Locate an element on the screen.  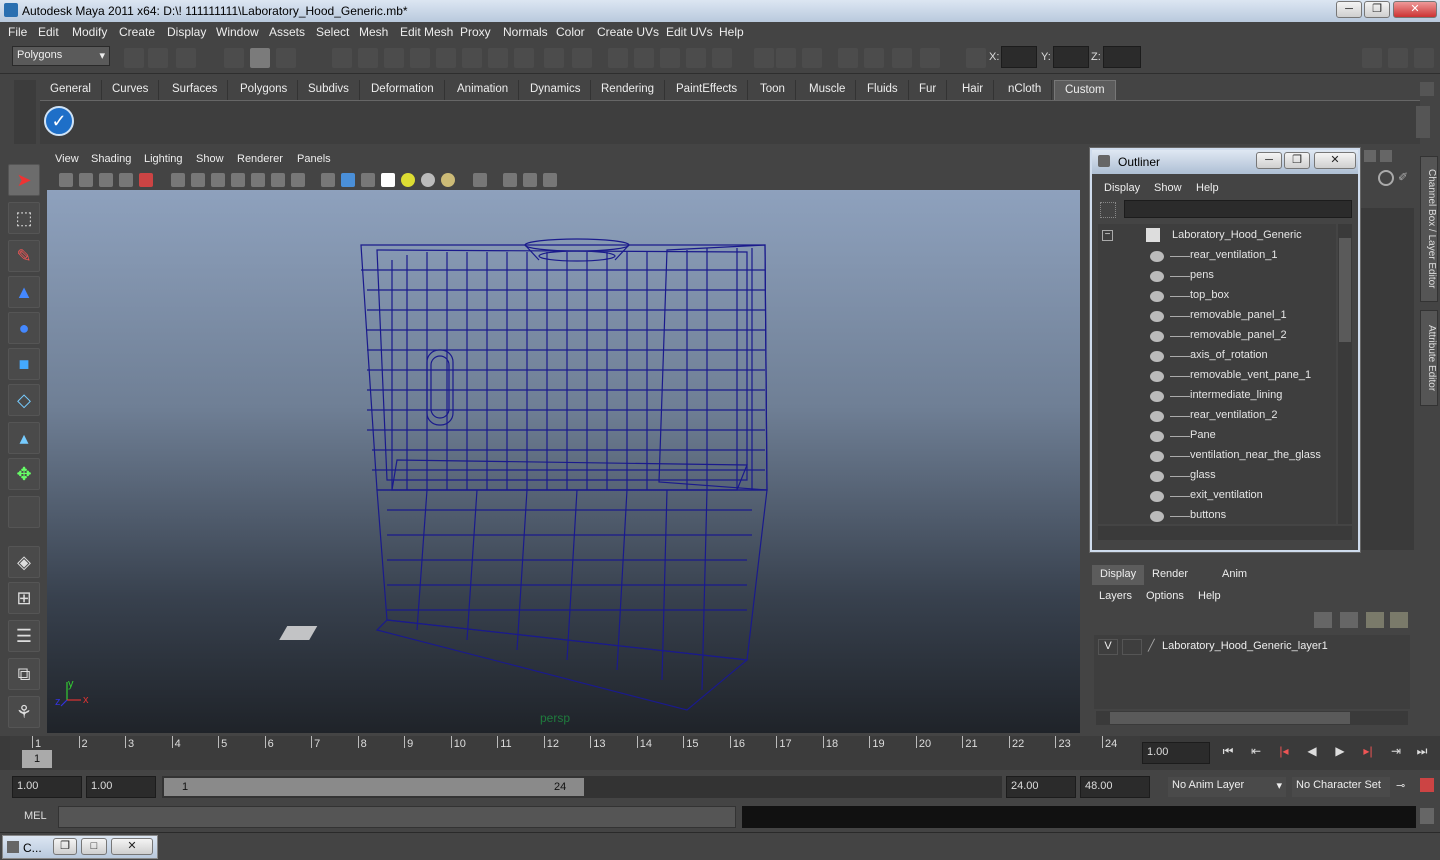
select-tool-icon: ➤ is located at coordinates (24, 180).